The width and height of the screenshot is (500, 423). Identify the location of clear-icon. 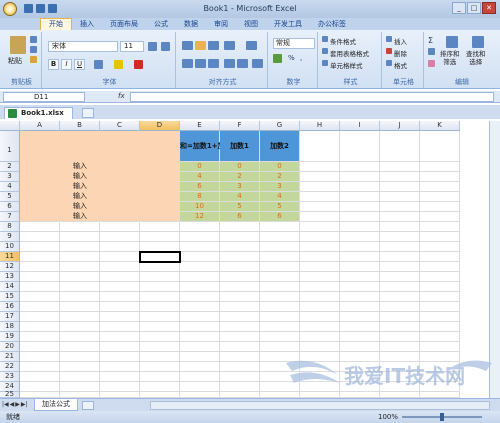
(431, 63).